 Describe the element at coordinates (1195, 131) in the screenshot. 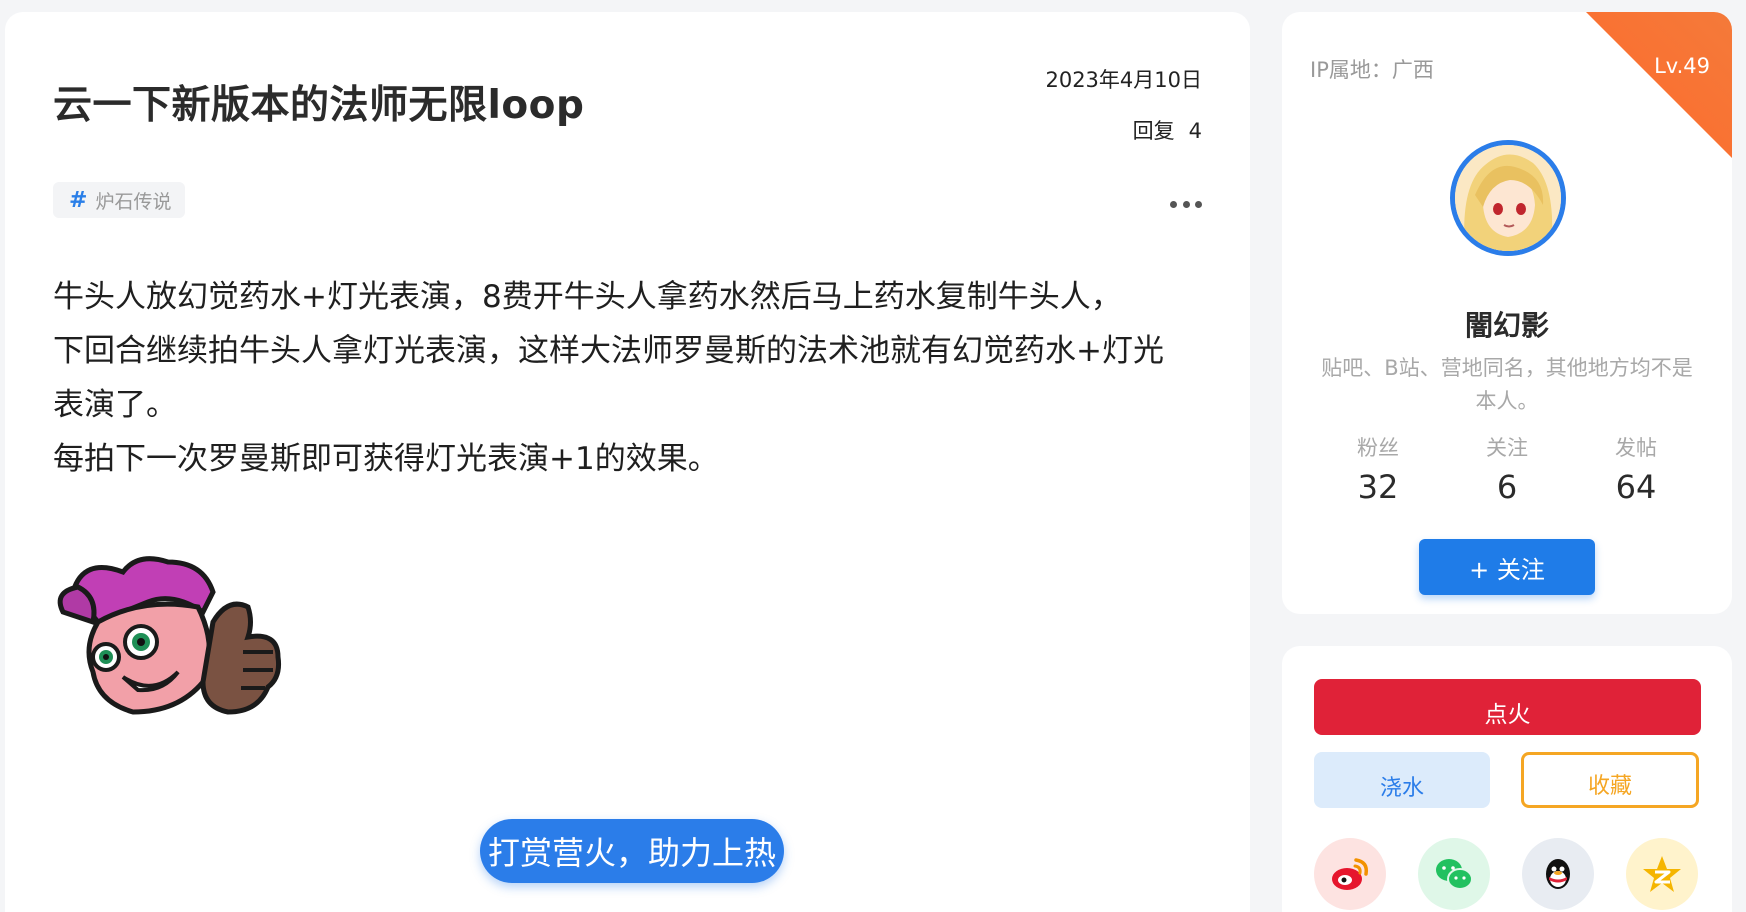

I see `reply-number: 4` at that location.